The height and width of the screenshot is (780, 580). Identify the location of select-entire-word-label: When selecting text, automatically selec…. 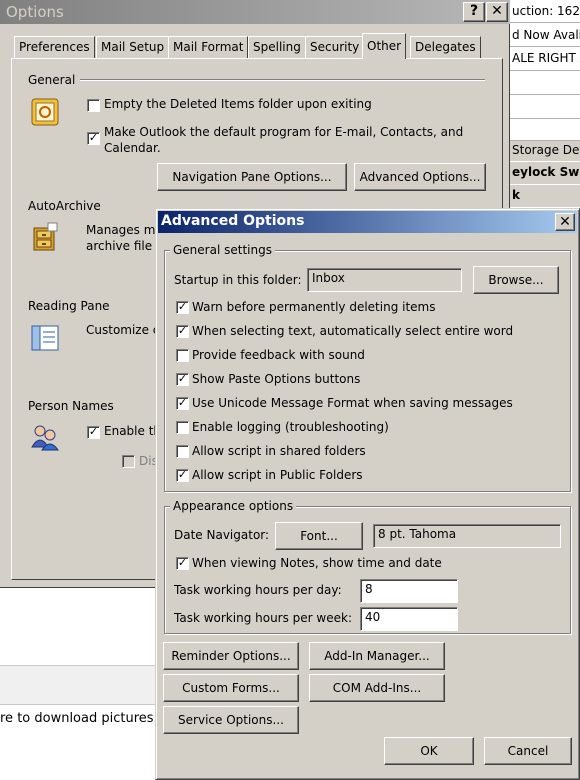
(353, 331).